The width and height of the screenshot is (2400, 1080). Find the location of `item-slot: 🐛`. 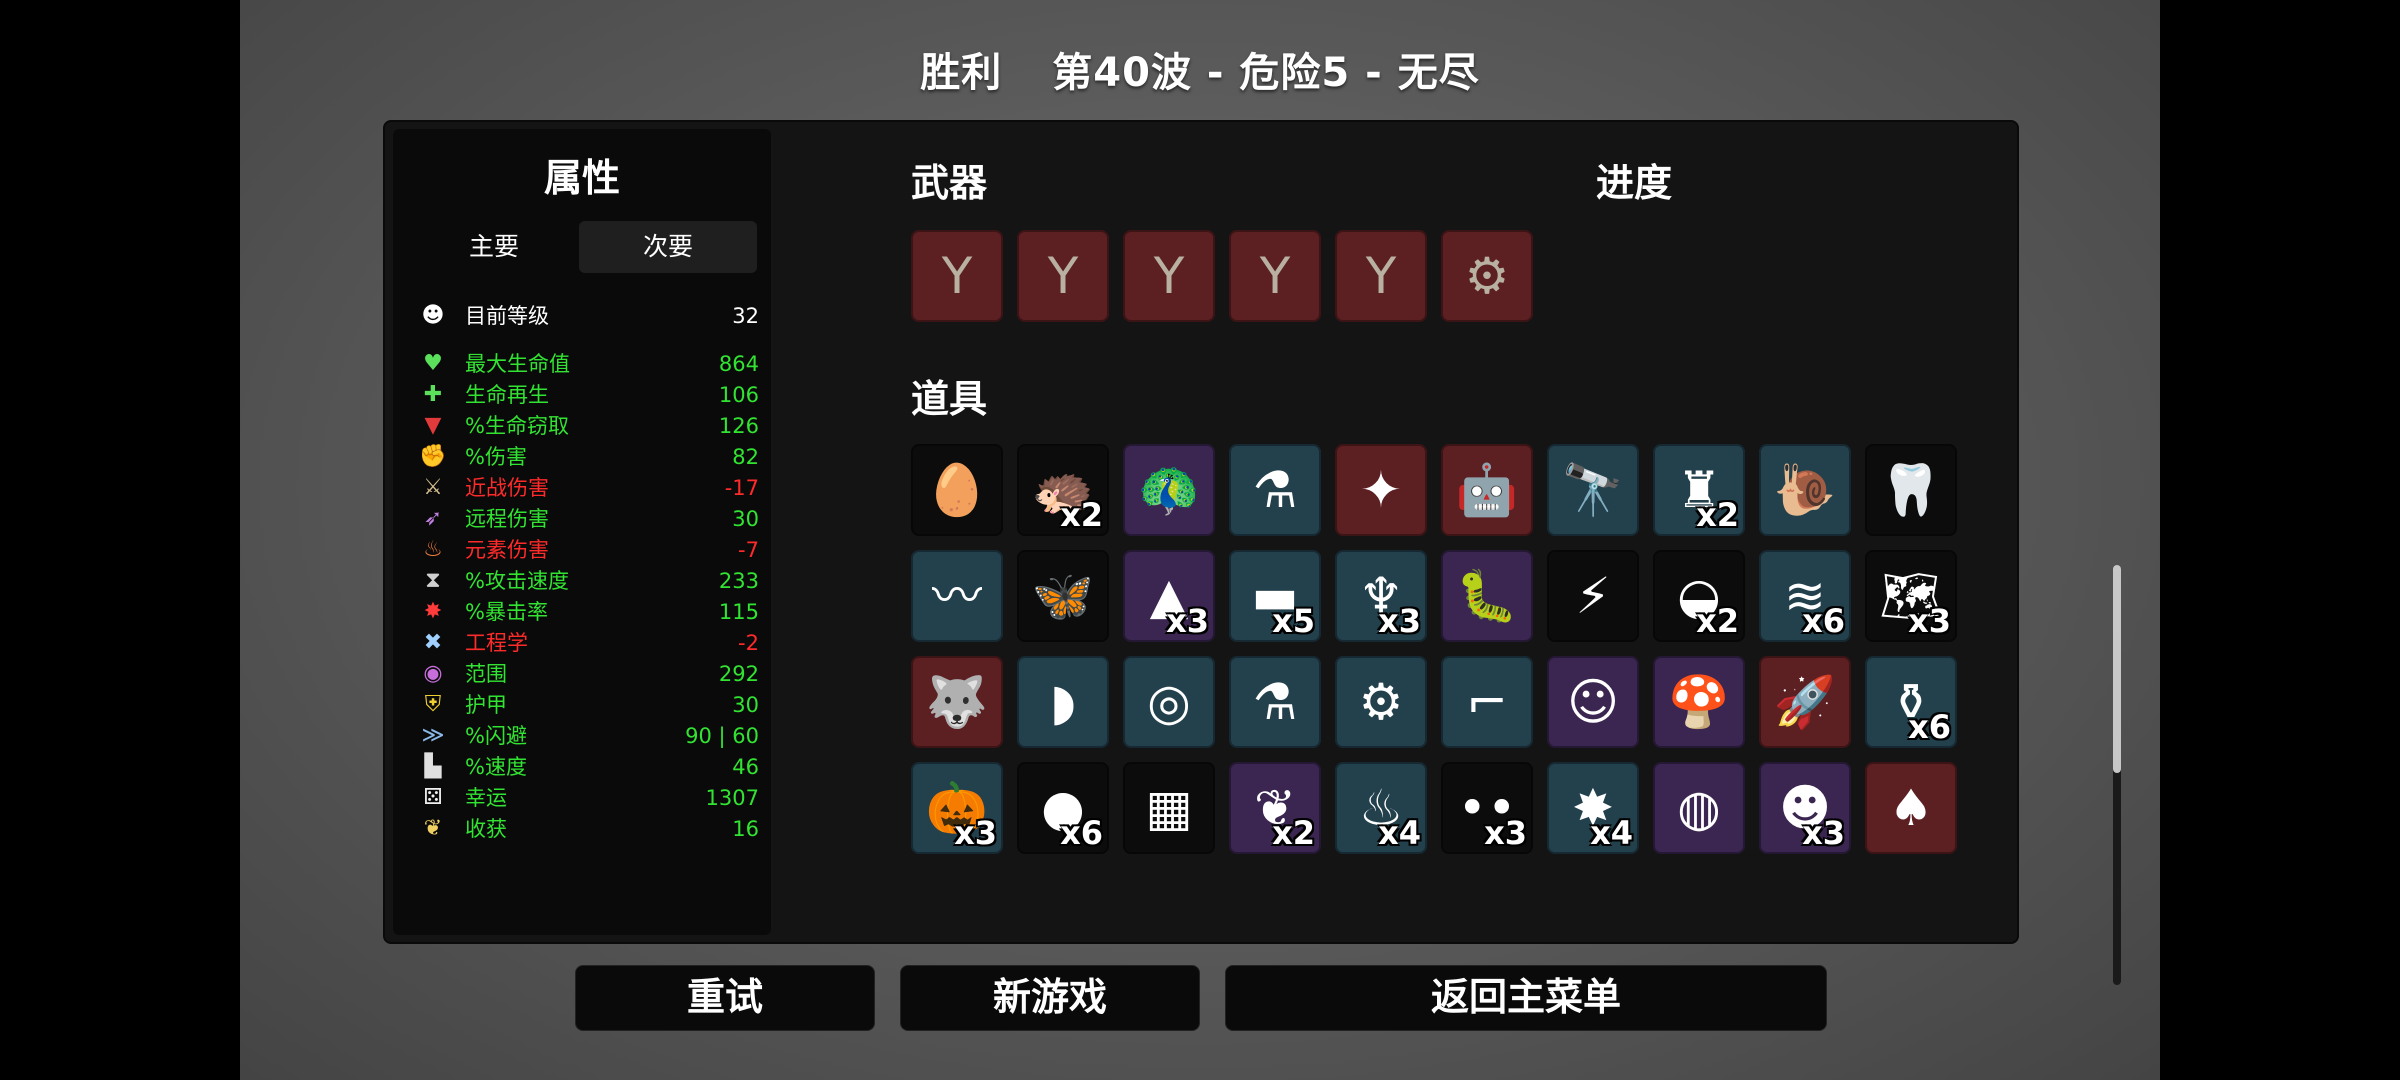

item-slot: 🐛 is located at coordinates (1487, 596).